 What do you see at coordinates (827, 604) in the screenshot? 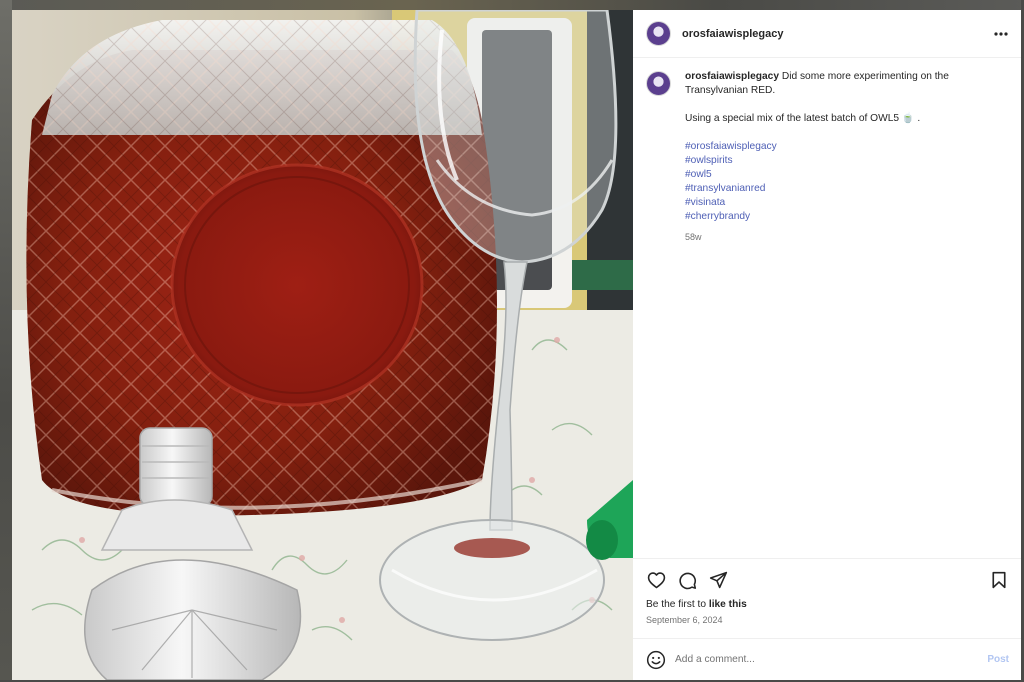
I see `likes-summary: Be the first to like this` at bounding box center [827, 604].